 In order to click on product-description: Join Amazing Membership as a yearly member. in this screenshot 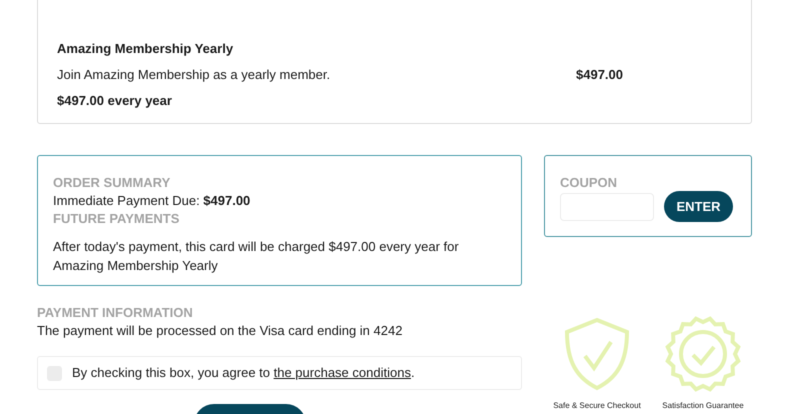, I will do `click(193, 75)`.